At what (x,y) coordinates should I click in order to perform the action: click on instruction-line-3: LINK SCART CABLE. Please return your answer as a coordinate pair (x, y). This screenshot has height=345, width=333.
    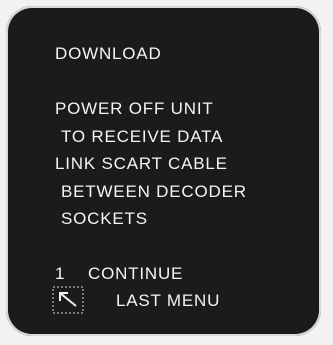
    Looking at the image, I should click on (141, 163).